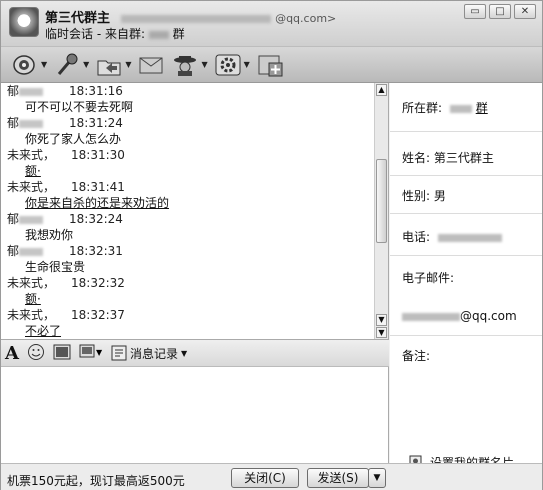 Image resolution: width=543 pixels, height=490 pixels. I want to click on history-label: 消息记录, so click(153, 353).